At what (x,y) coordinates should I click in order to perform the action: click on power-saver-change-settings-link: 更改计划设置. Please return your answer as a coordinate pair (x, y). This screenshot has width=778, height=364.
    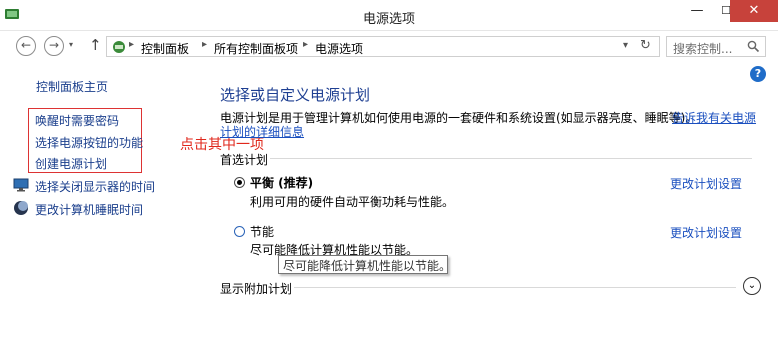
    Looking at the image, I should click on (706, 232).